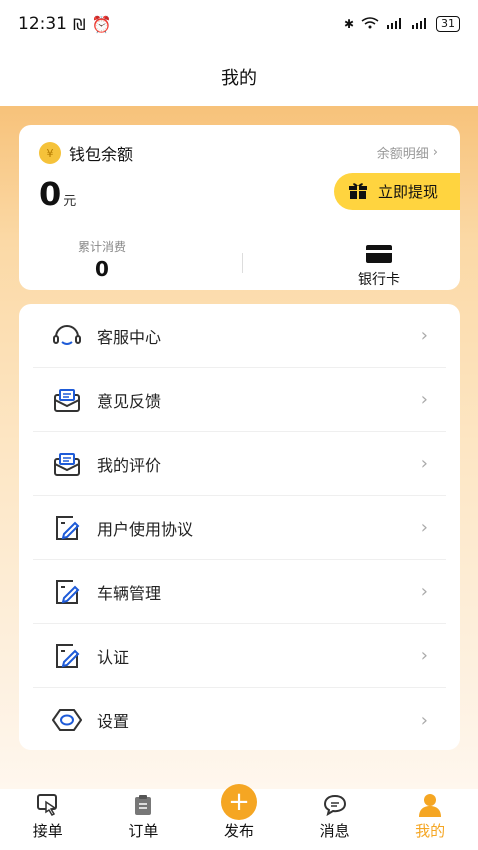 This screenshot has width=478, height=850. I want to click on orders-icon, so click(143, 805).